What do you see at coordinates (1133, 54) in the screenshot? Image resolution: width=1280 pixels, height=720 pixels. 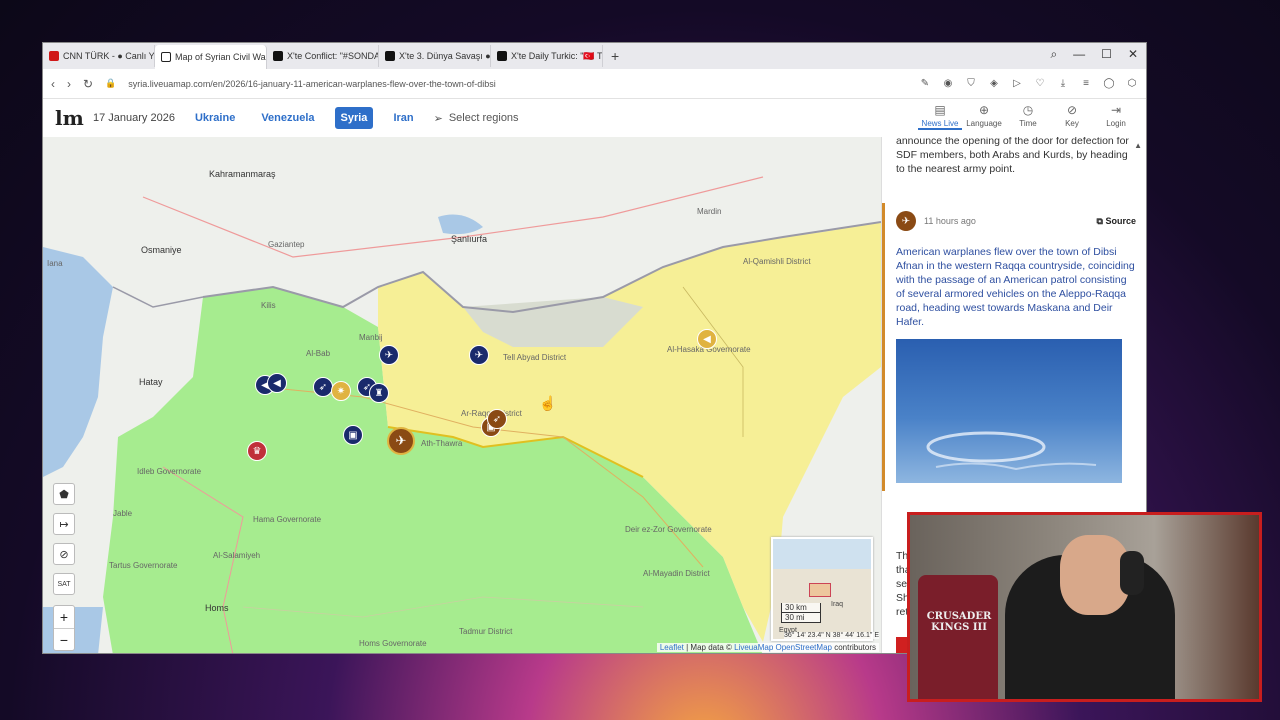 I see `close-icon: ✕` at bounding box center [1133, 54].